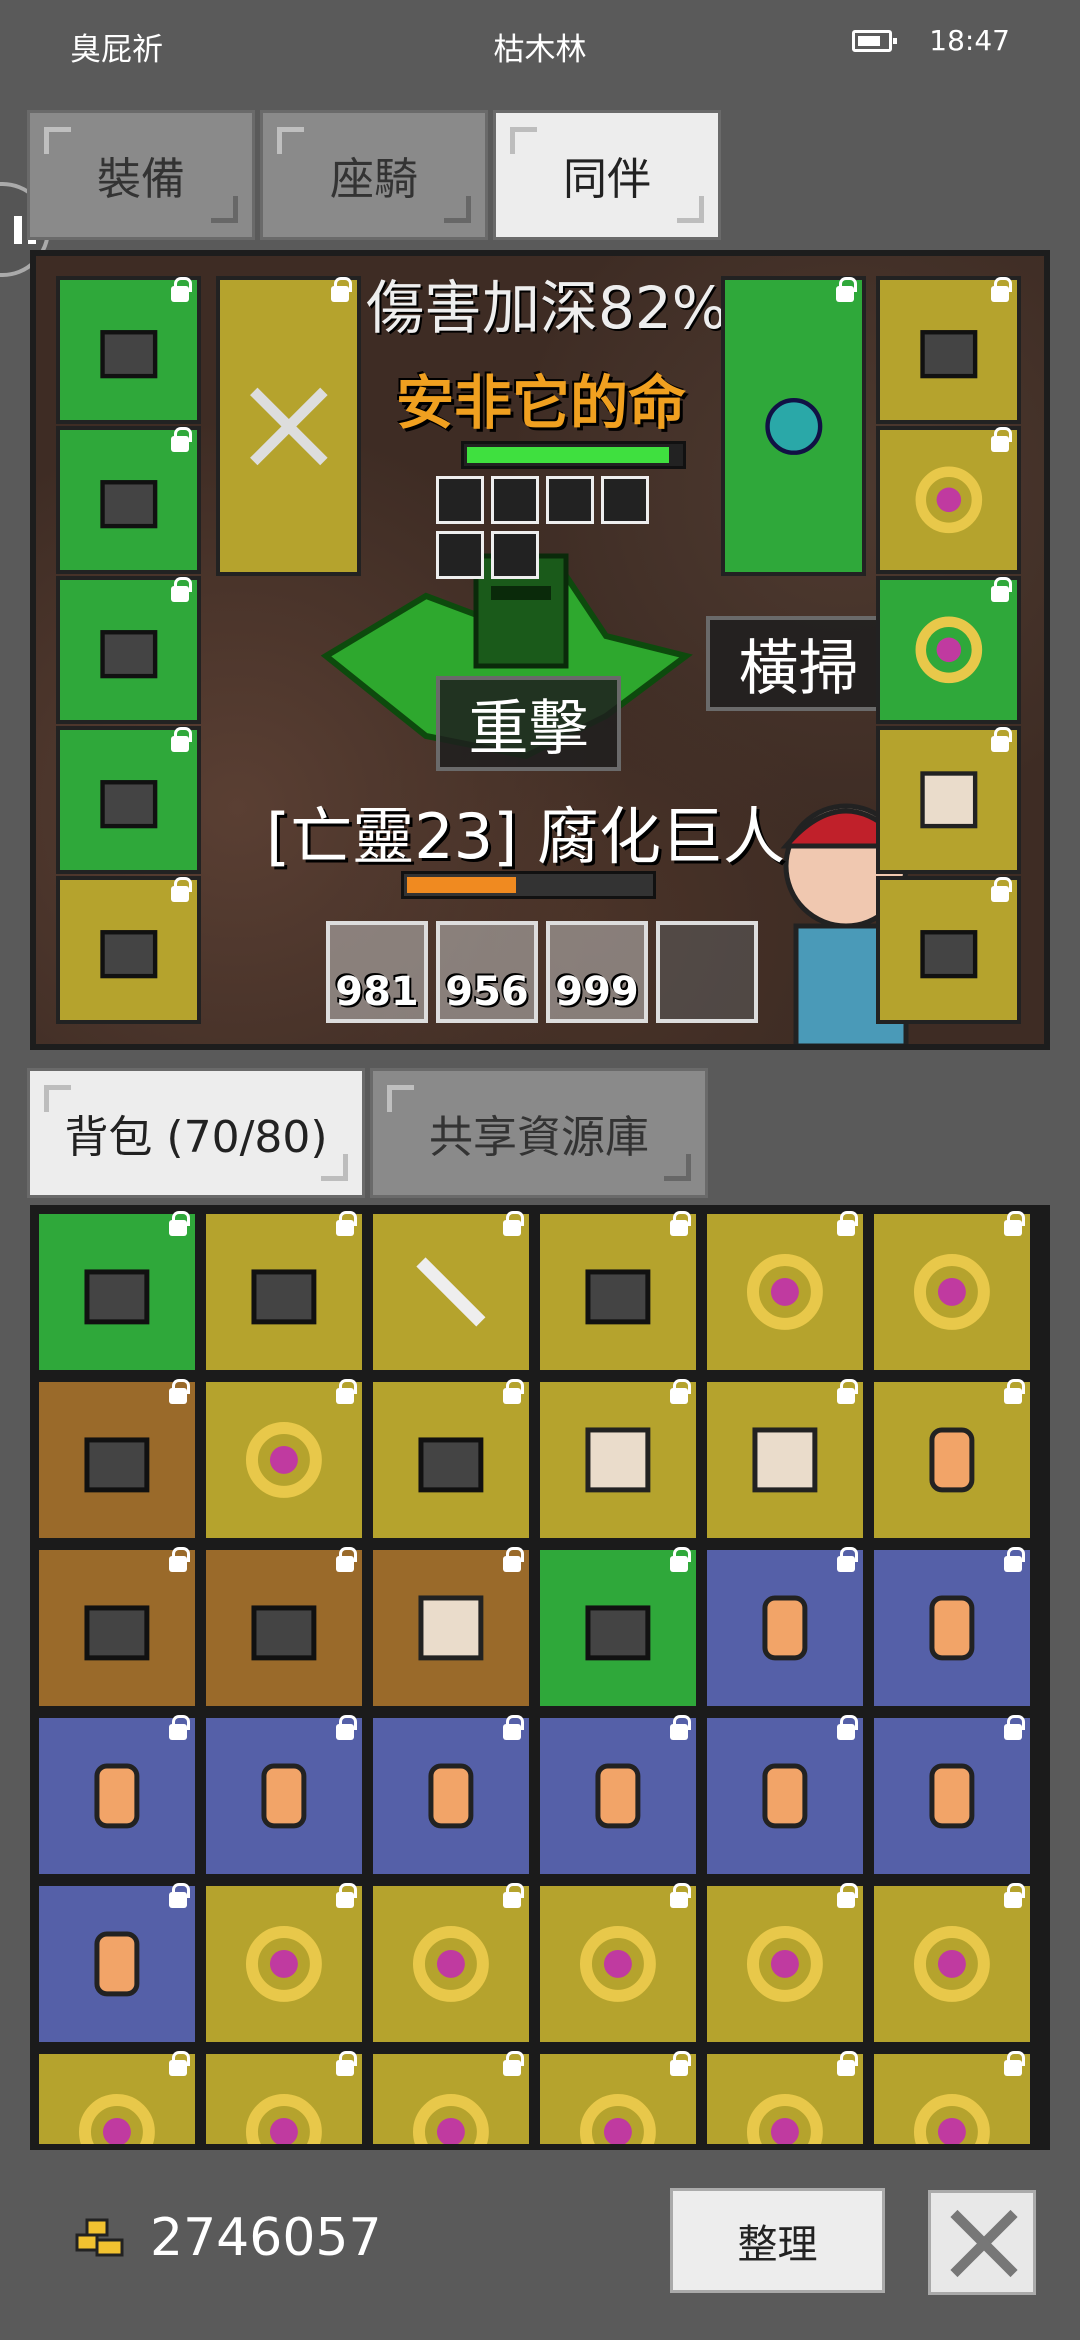  I want to click on purple-ring-icon, so click(948, 500).